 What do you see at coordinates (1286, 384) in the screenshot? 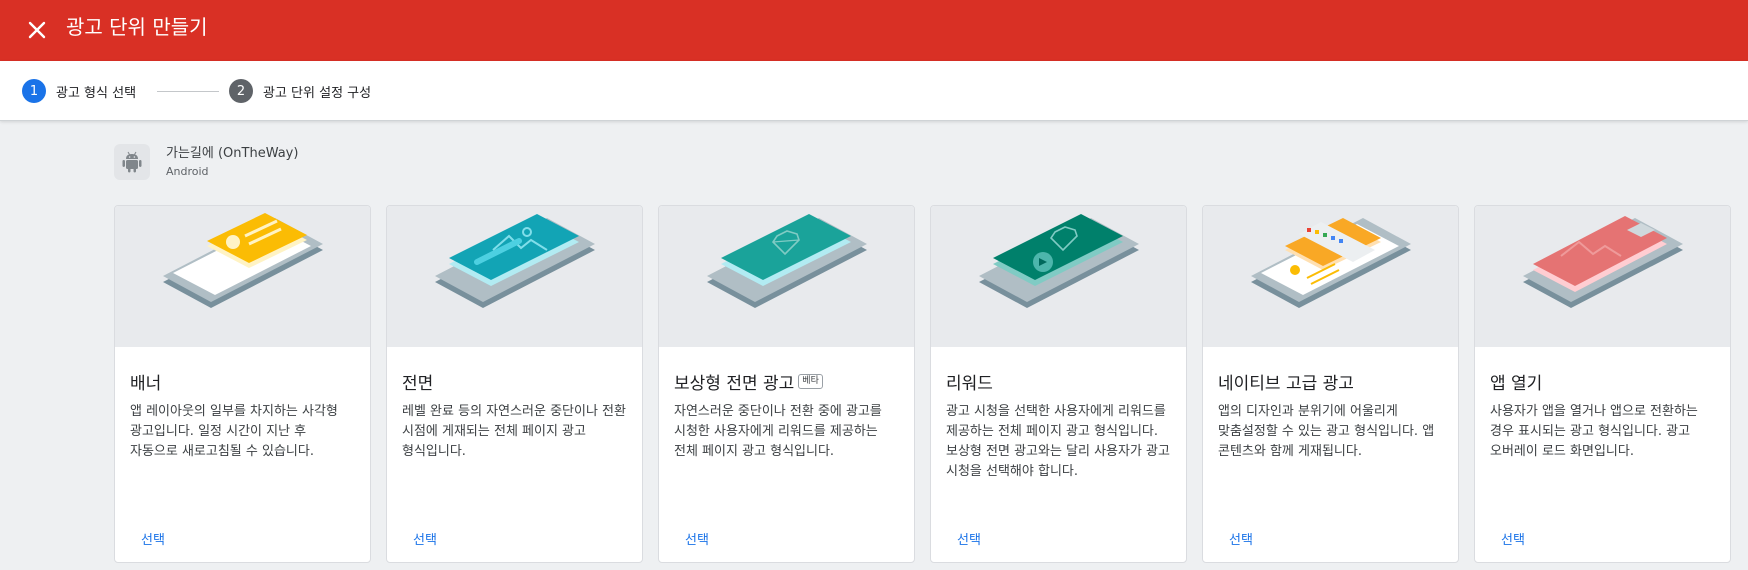
I see `format-title-native-advanced: 네이티브 고급 광고` at bounding box center [1286, 384].